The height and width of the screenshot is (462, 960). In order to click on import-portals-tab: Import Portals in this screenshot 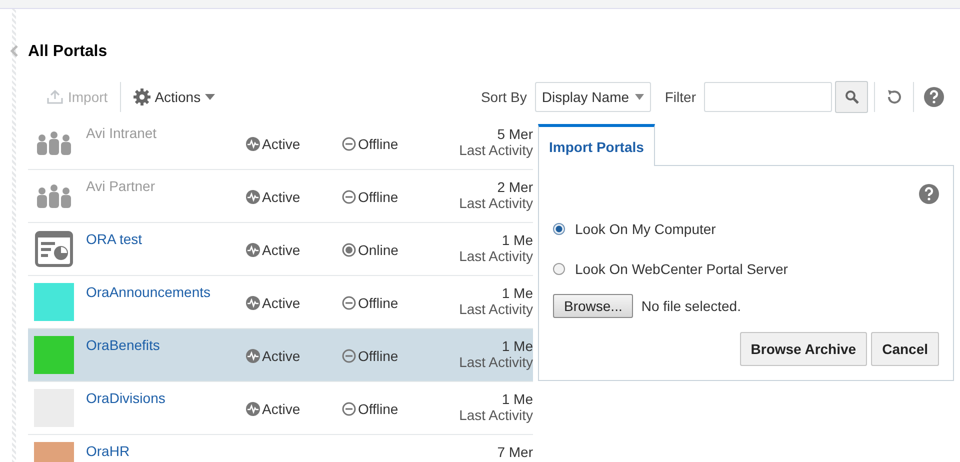, I will do `click(596, 145)`.